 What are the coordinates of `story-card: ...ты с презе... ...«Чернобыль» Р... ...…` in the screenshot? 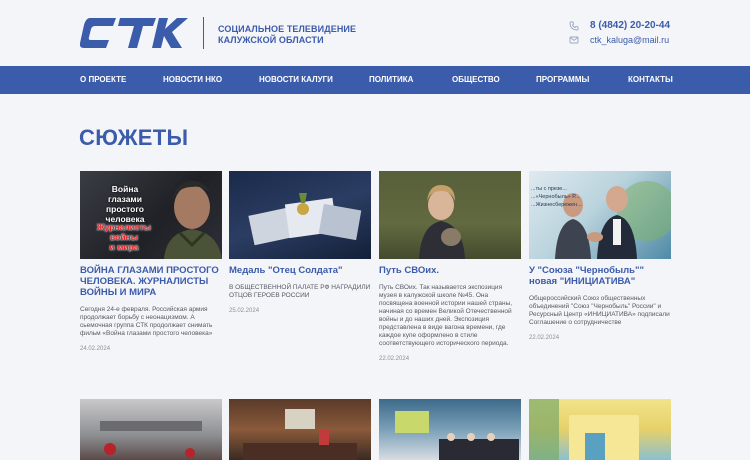 It's located at (600, 256).